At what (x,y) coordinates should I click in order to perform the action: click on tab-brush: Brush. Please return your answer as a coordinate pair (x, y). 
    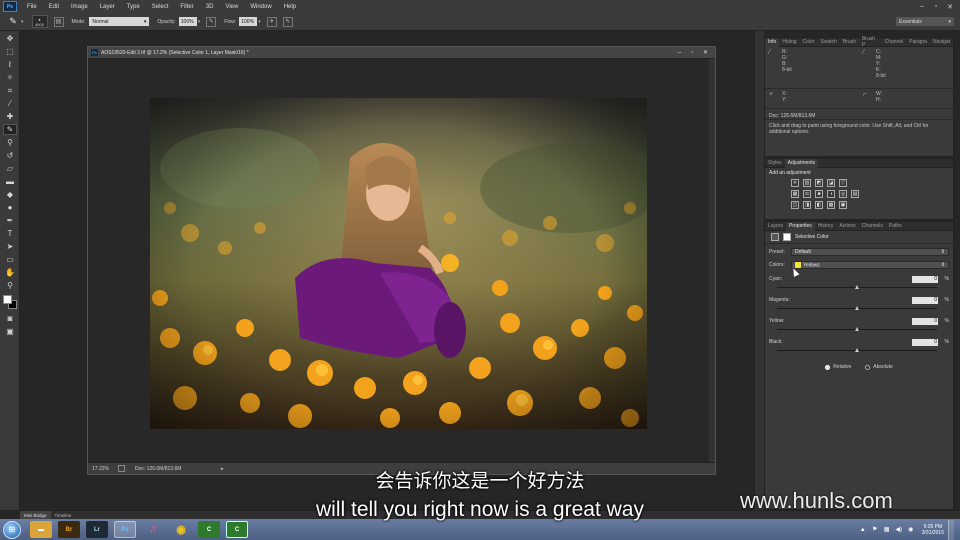
    Looking at the image, I should click on (849, 42).